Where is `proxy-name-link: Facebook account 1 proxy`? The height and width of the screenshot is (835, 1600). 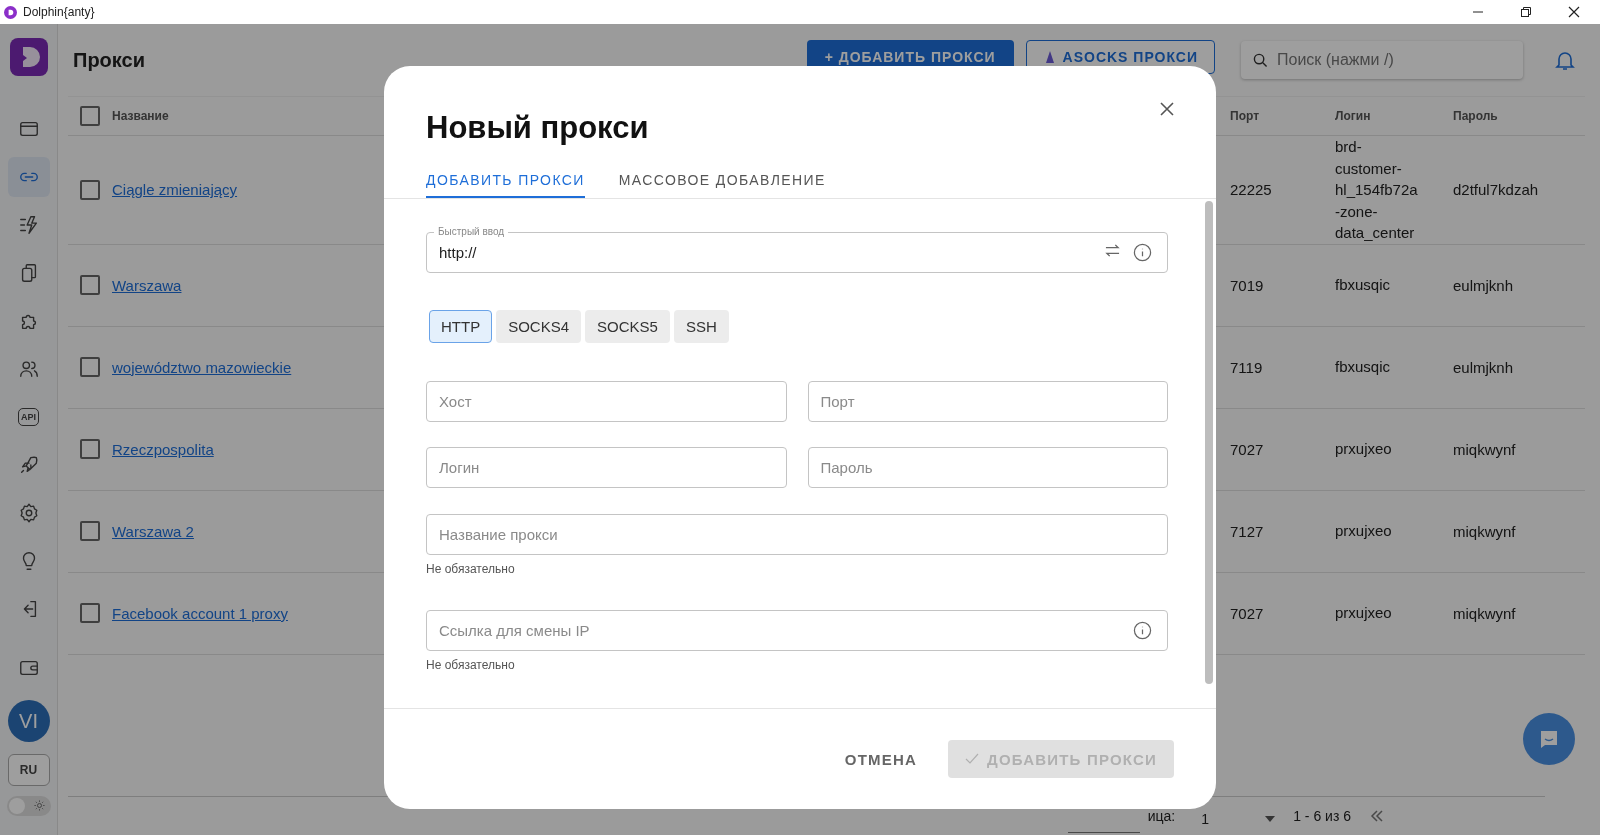 proxy-name-link: Facebook account 1 proxy is located at coordinates (200, 613).